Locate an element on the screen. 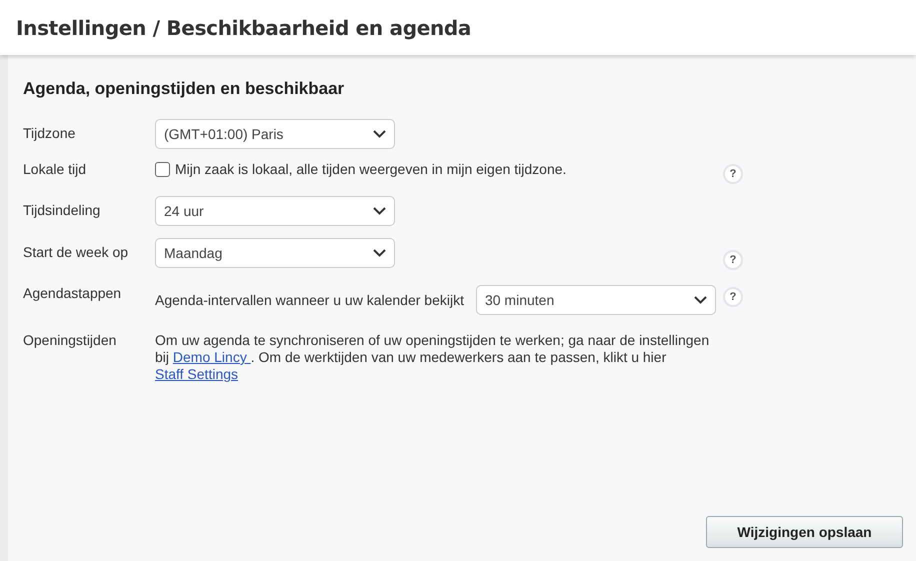  select-field: Maandag is located at coordinates (275, 253).